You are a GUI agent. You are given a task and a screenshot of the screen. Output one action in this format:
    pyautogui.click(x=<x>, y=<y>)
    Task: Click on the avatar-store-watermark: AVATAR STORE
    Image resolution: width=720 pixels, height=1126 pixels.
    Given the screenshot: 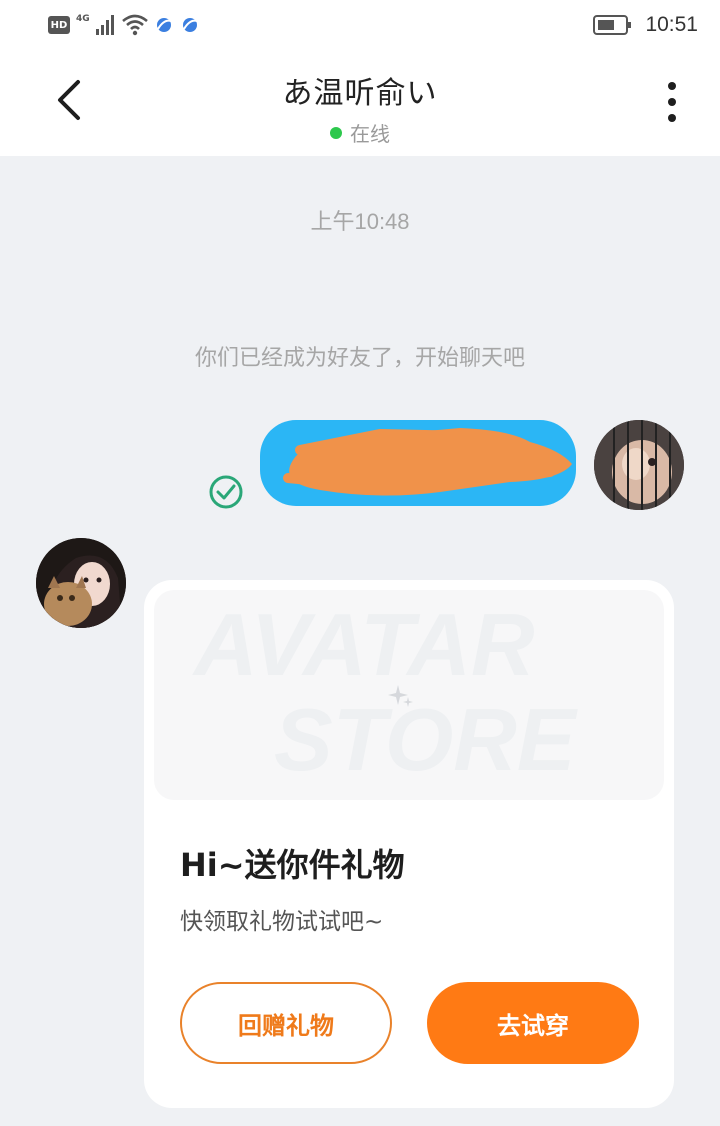 What is the action you would take?
    pyautogui.click(x=385, y=692)
    